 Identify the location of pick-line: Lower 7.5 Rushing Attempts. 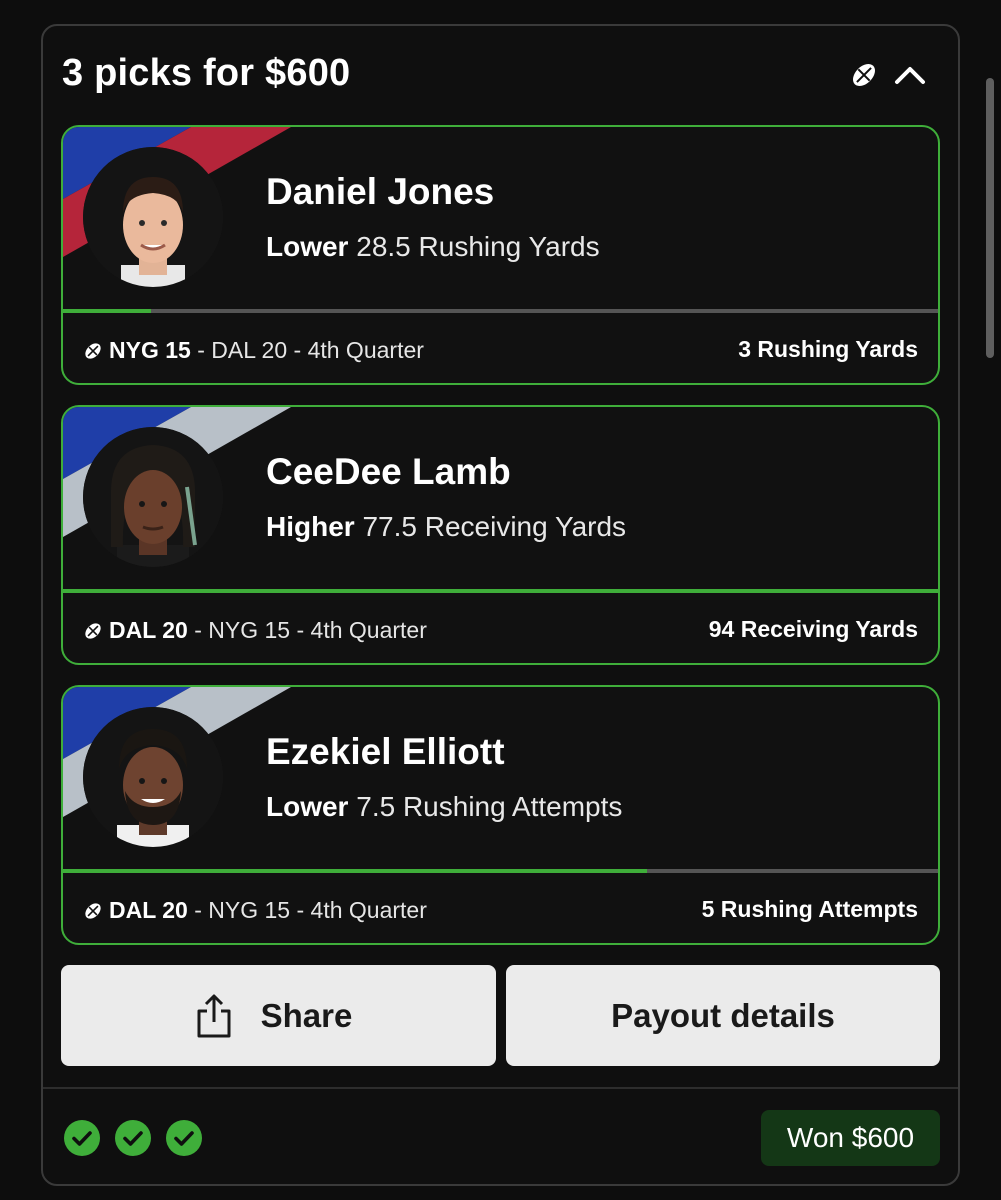
(444, 807).